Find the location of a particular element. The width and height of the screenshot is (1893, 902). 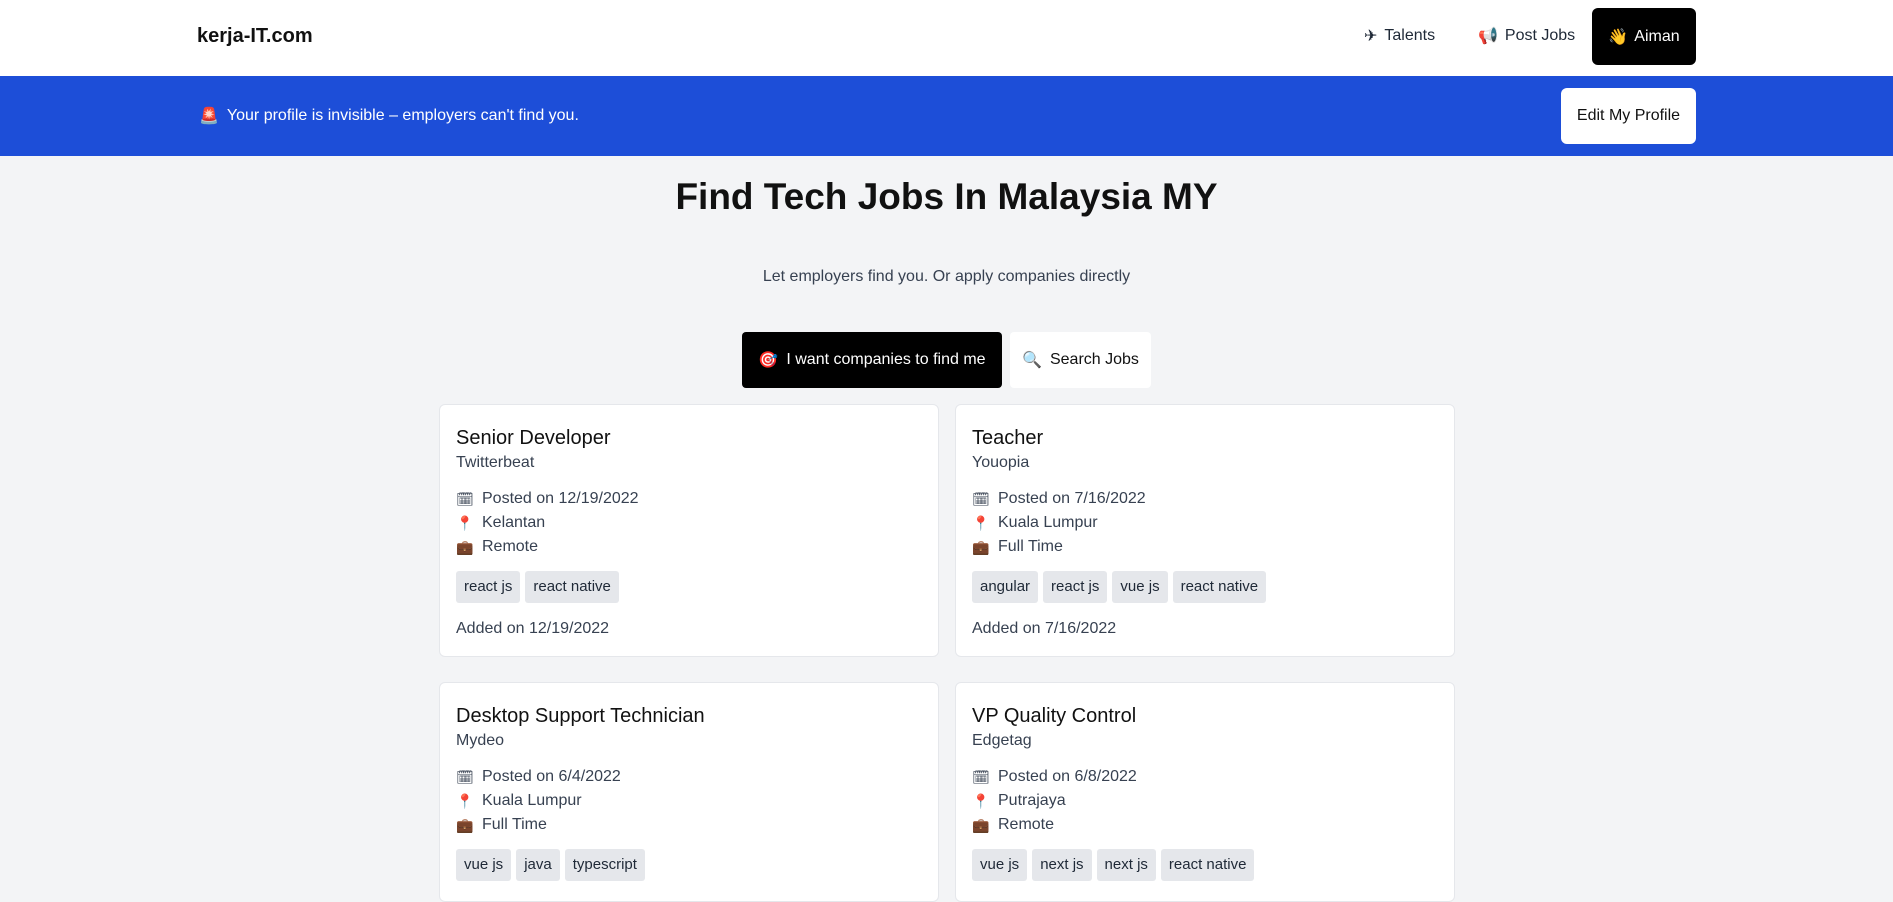

skill-tag: angular is located at coordinates (1005, 587).